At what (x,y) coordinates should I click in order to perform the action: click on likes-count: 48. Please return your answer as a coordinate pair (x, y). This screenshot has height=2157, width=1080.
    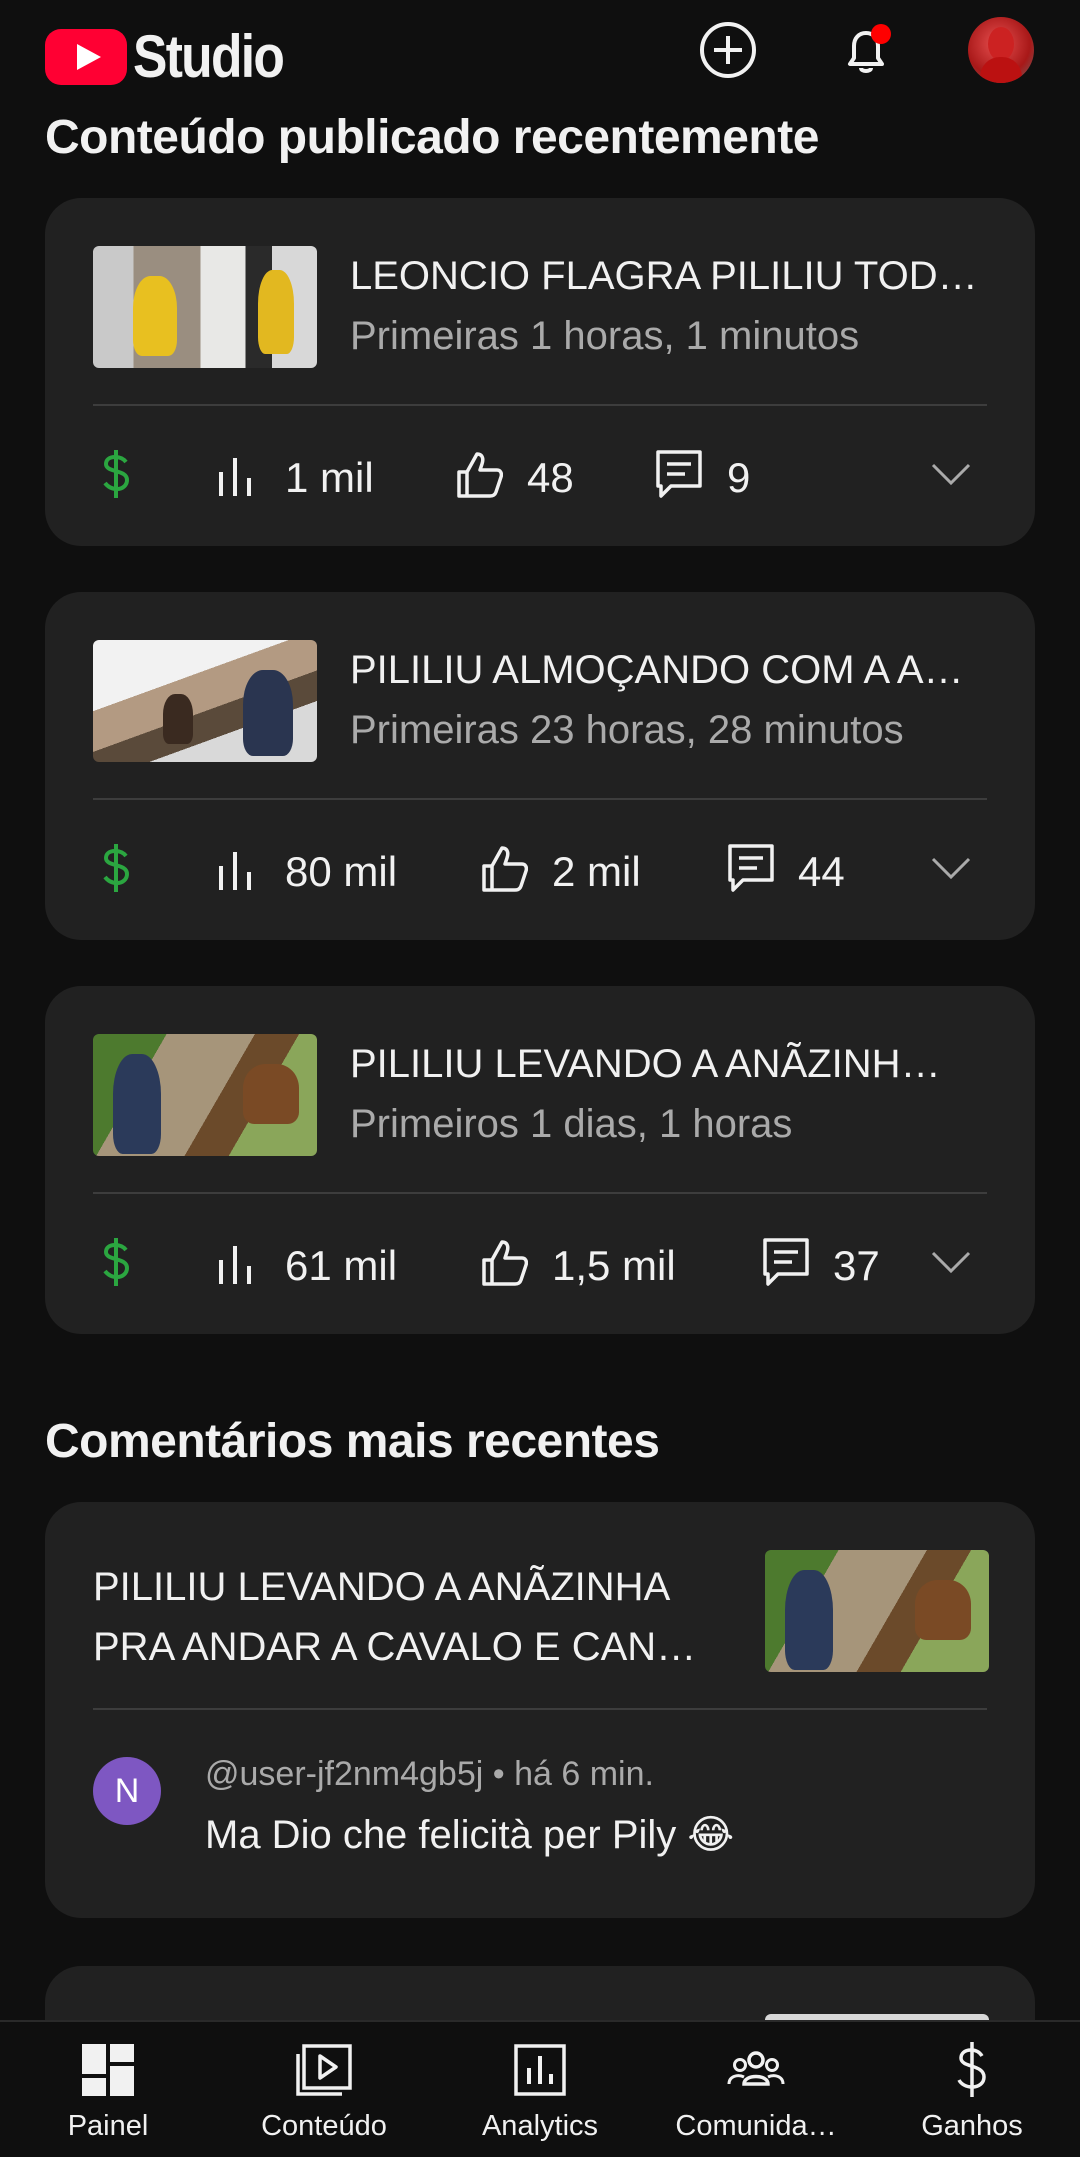
    Looking at the image, I should click on (550, 477).